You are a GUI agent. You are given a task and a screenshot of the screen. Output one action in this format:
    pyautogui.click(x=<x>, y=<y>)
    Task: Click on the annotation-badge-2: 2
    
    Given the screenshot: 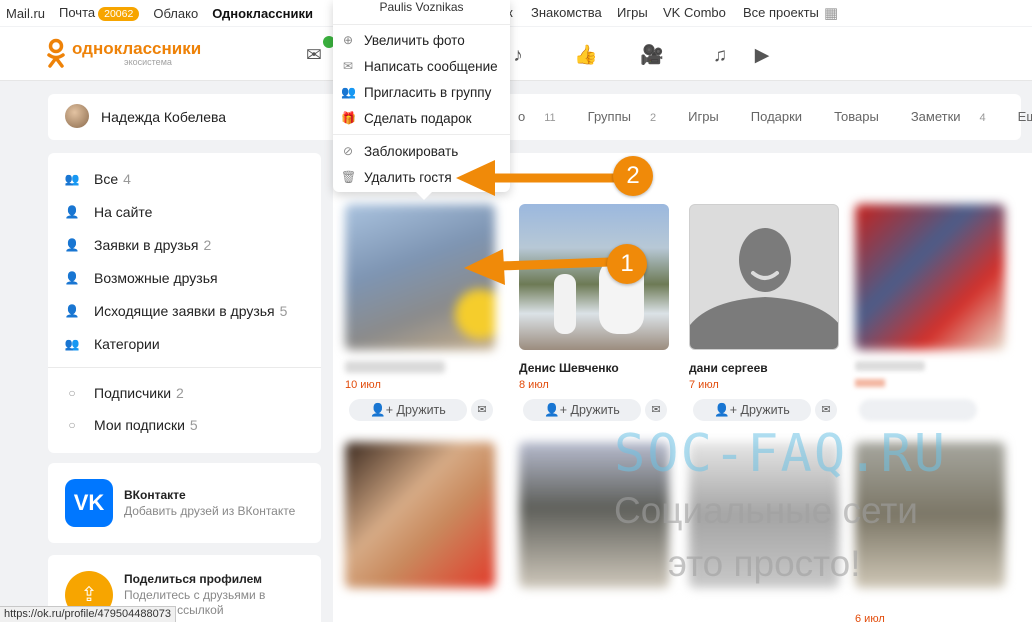 What is the action you would take?
    pyautogui.click(x=633, y=176)
    